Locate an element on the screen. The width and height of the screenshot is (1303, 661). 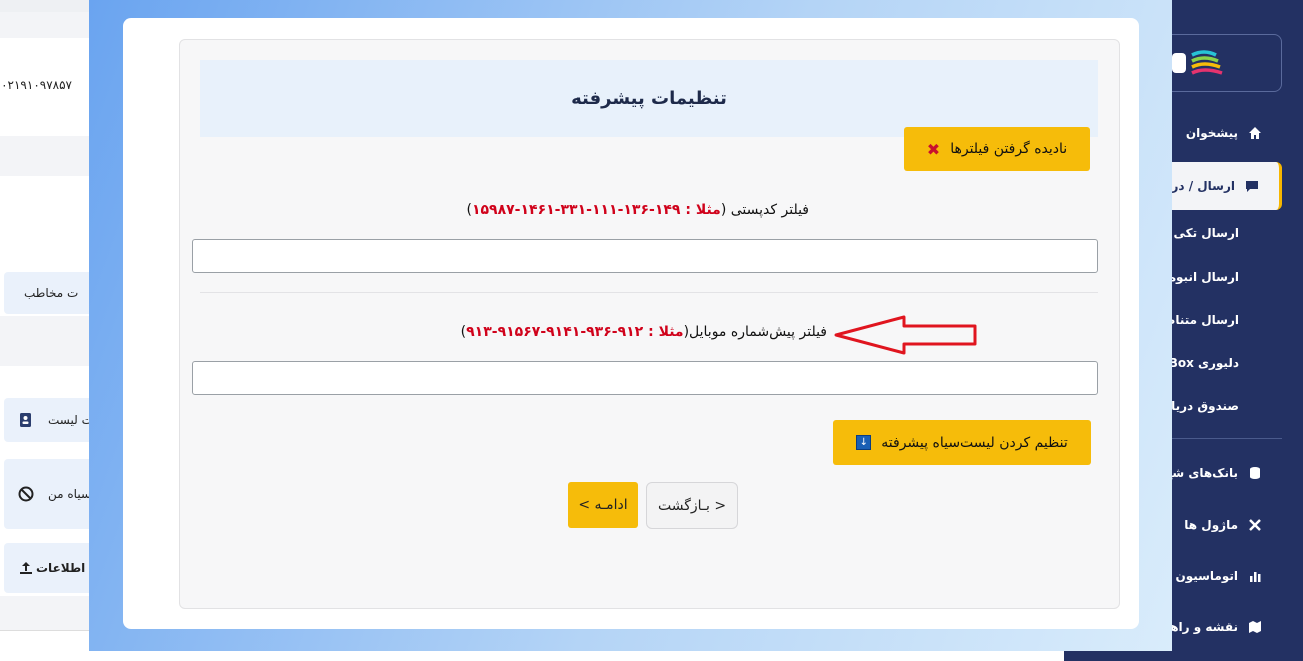
map-icon is located at coordinates (1255, 627).